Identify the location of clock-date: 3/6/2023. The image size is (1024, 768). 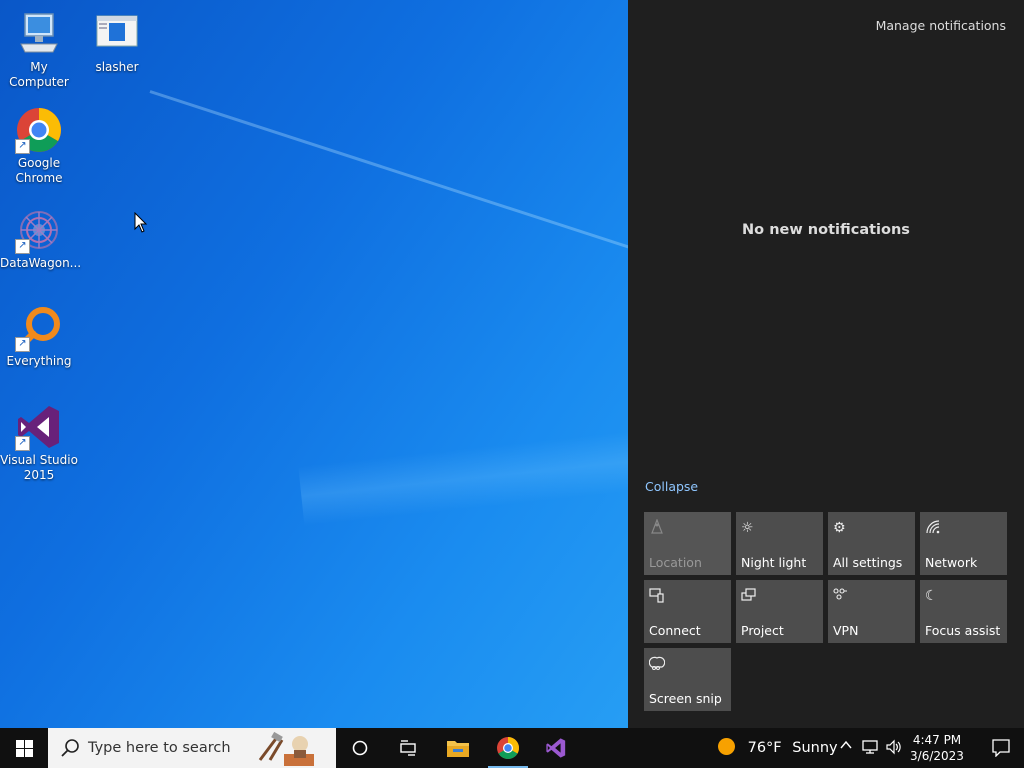
(937, 756).